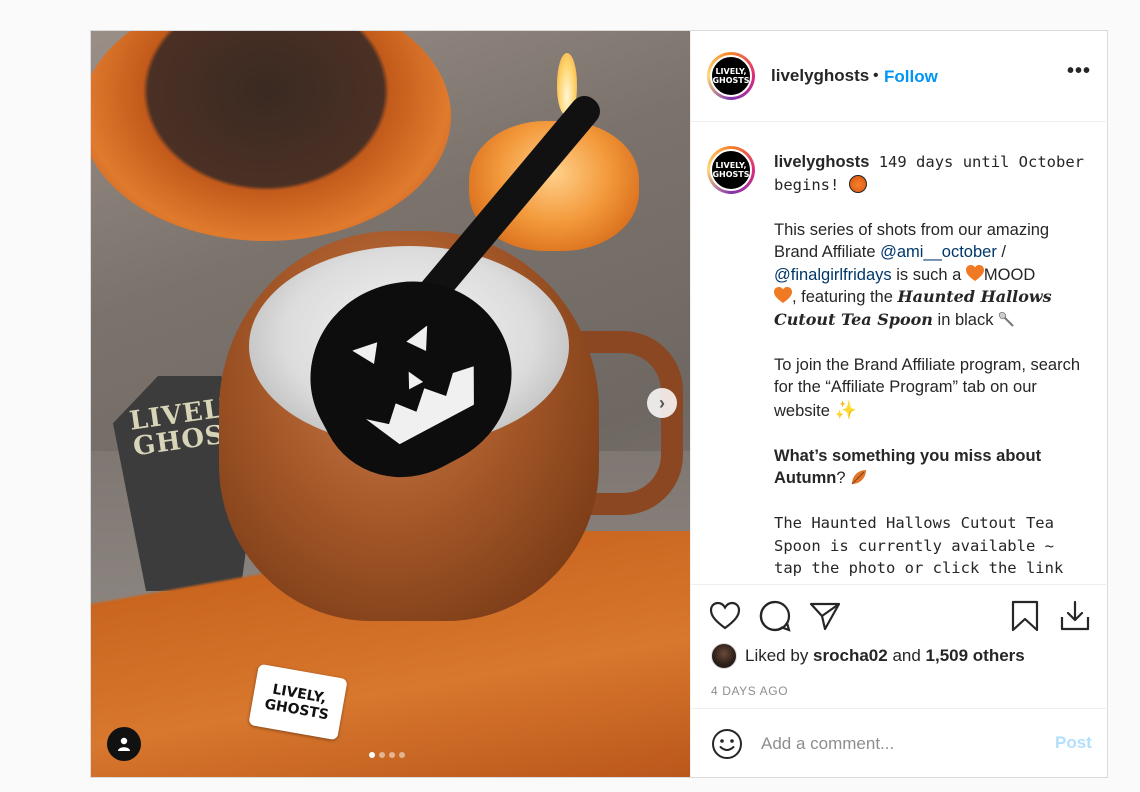 The image size is (1140, 792). What do you see at coordinates (271, 136) in the screenshot?
I see `pumpkin-bowl` at bounding box center [271, 136].